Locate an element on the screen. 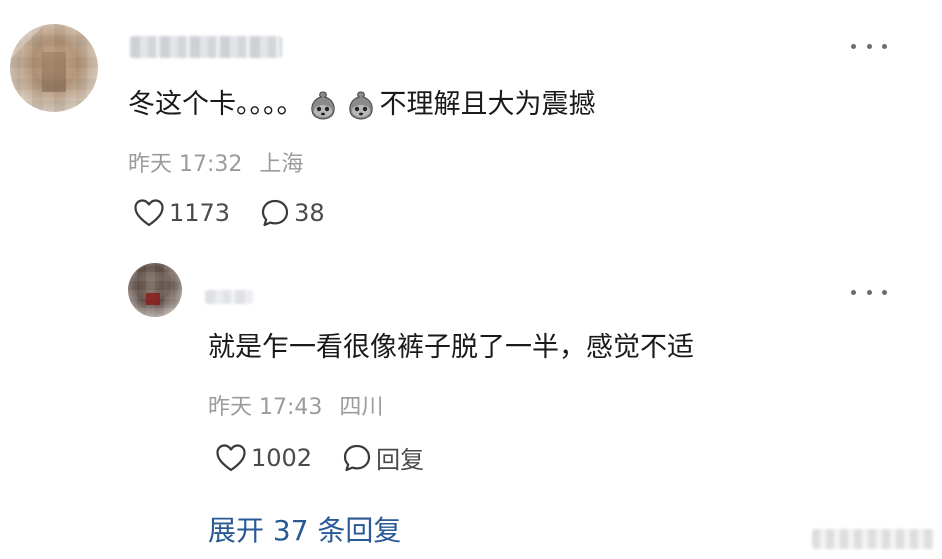 Image resolution: width=942 pixels, height=559 pixels. watermark-blurred is located at coordinates (873, 539).